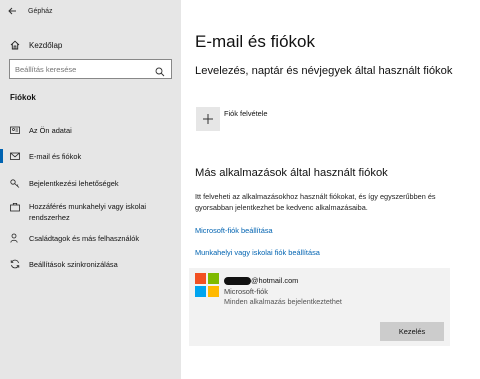 The image size is (480, 379). Describe the element at coordinates (246, 113) in the screenshot. I see `add-account-label: Fiók felvétele` at that location.